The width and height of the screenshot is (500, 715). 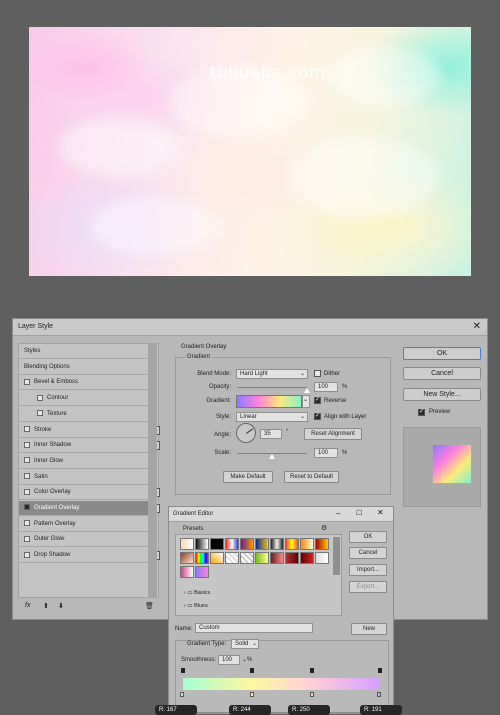 I want to click on trash-icon: 🗑, so click(x=149, y=606).